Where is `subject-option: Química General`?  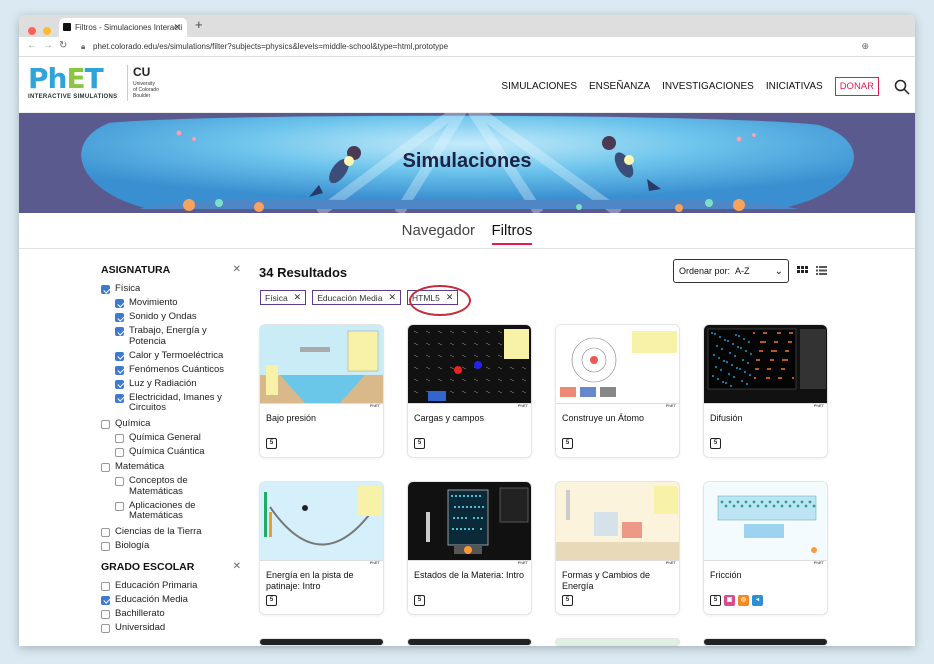 subject-option: Química General is located at coordinates (178, 438).